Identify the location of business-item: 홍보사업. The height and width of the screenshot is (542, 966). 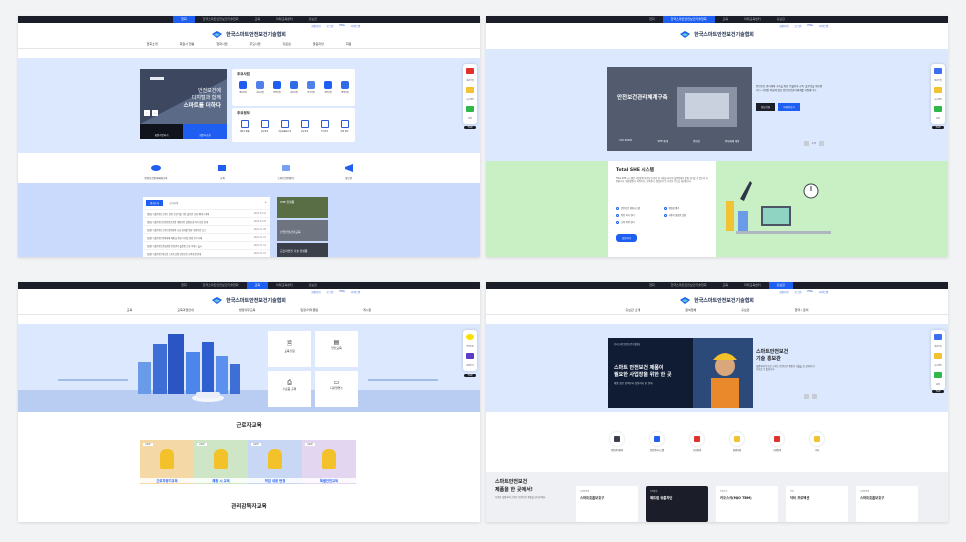
(294, 87).